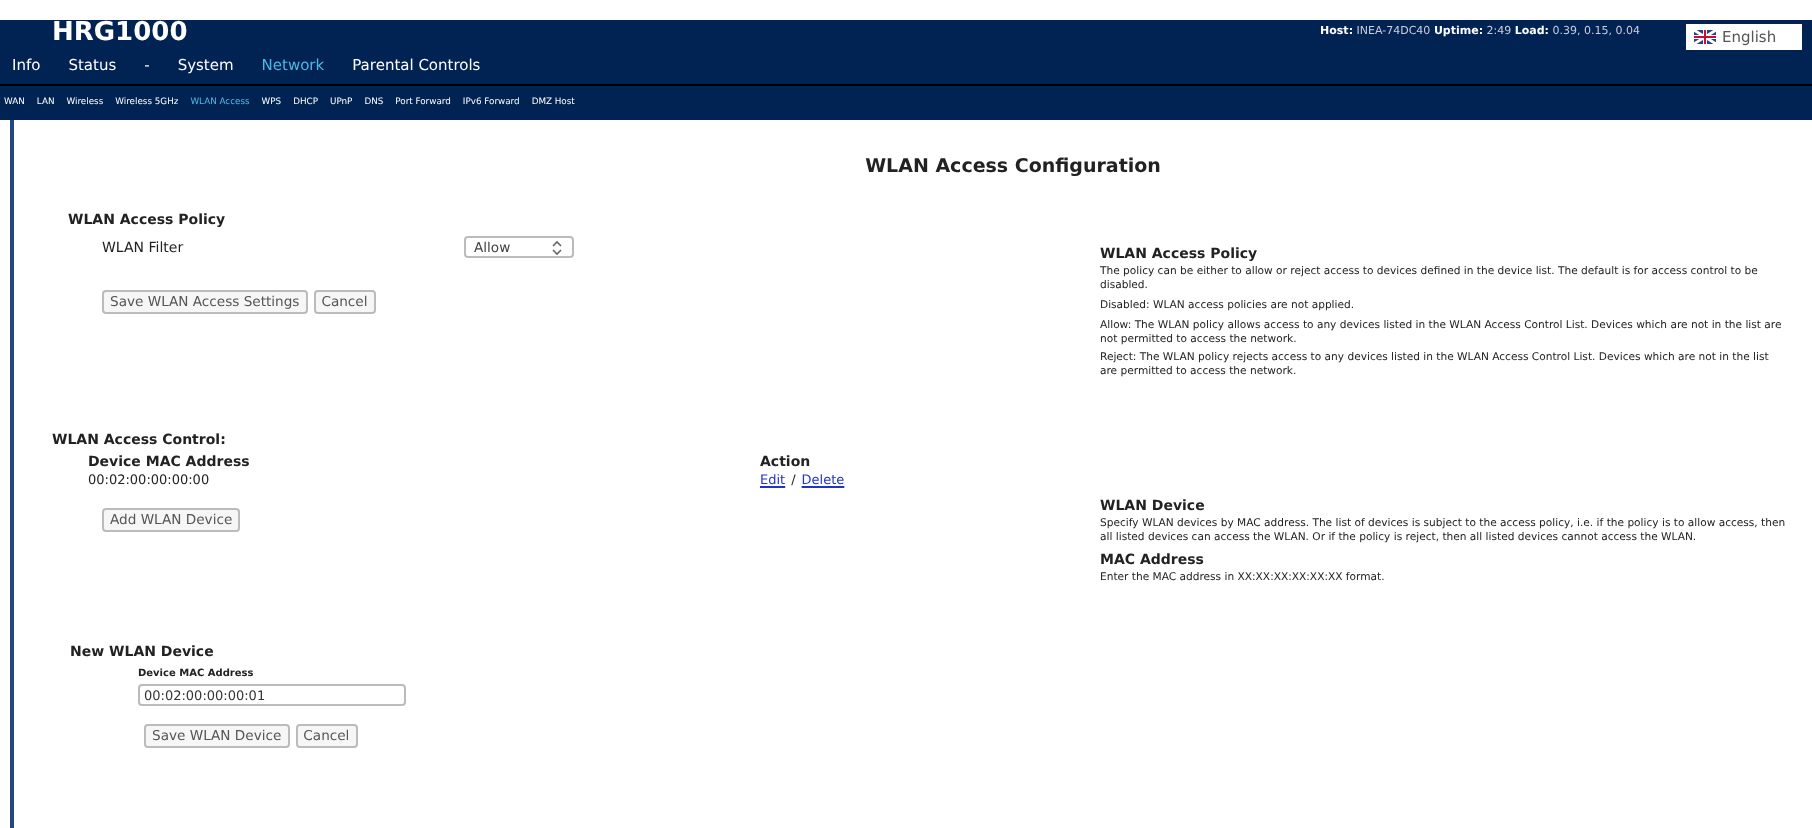 The width and height of the screenshot is (1812, 828). Describe the element at coordinates (1705, 37) in the screenshot. I see `flag-icon` at that location.